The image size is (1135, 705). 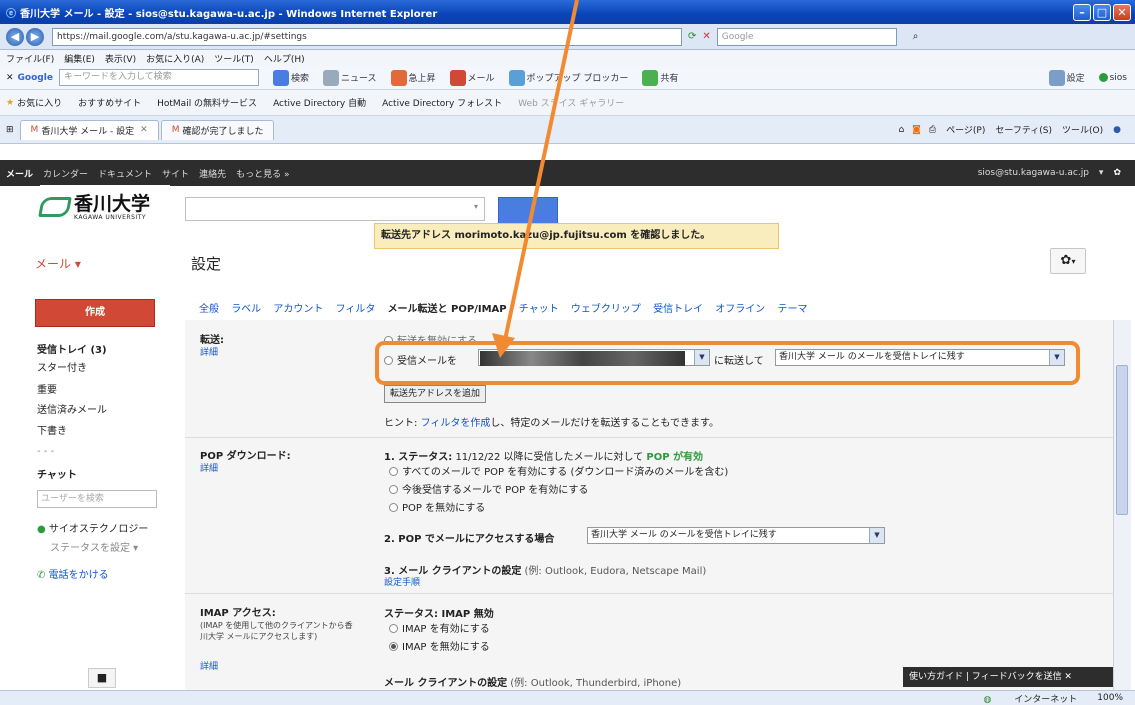 I want to click on imap-option-disable: IMAP を無効にする, so click(x=439, y=645).